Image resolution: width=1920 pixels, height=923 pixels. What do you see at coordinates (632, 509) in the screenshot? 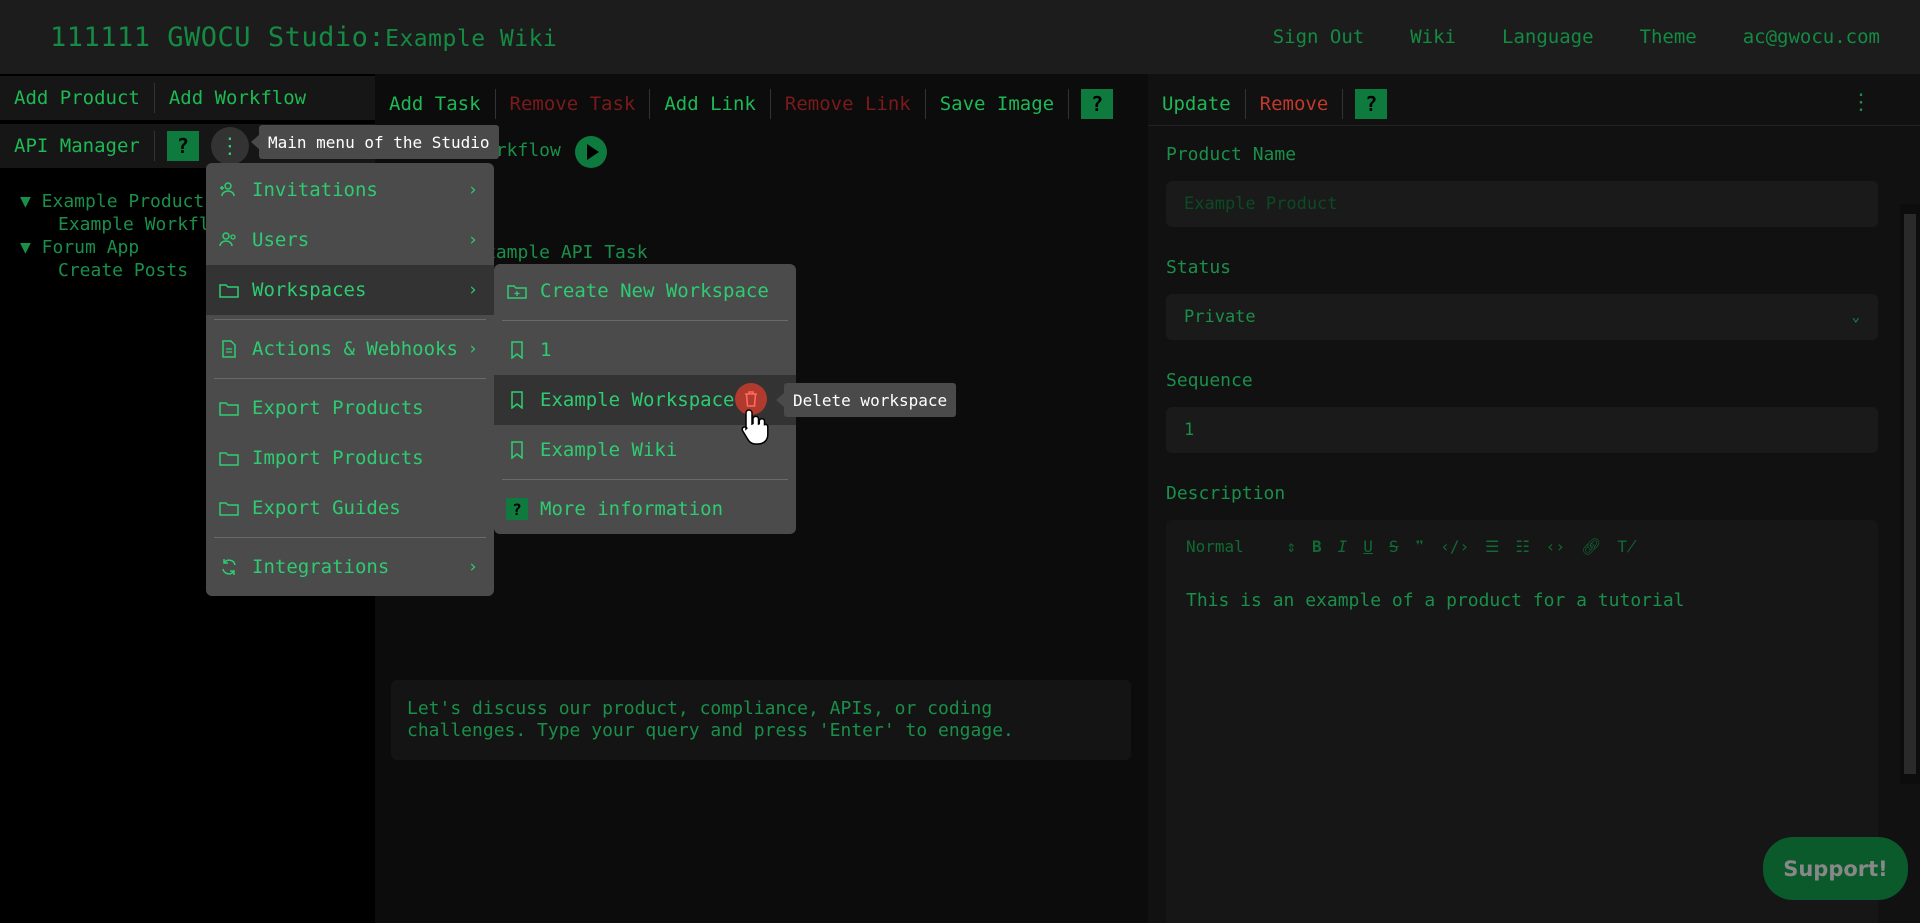
I see `more-information-label: More information` at bounding box center [632, 509].